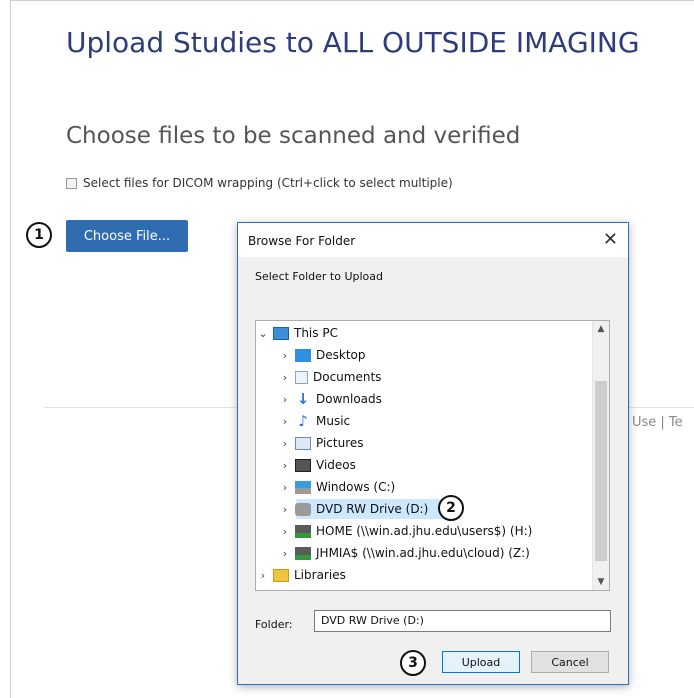 Image resolution: width=694 pixels, height=698 pixels. Describe the element at coordinates (340, 443) in the screenshot. I see `tree-item-label: Pictures` at that location.